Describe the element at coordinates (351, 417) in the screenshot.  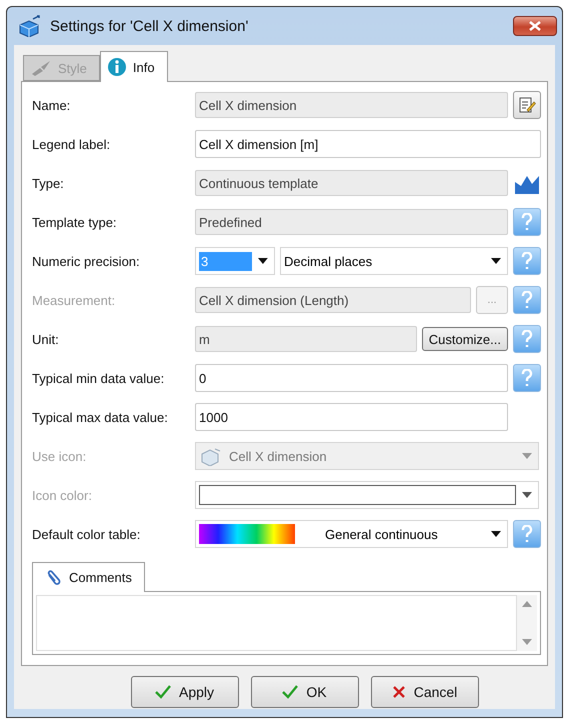
I see `input-field: 1000` at that location.